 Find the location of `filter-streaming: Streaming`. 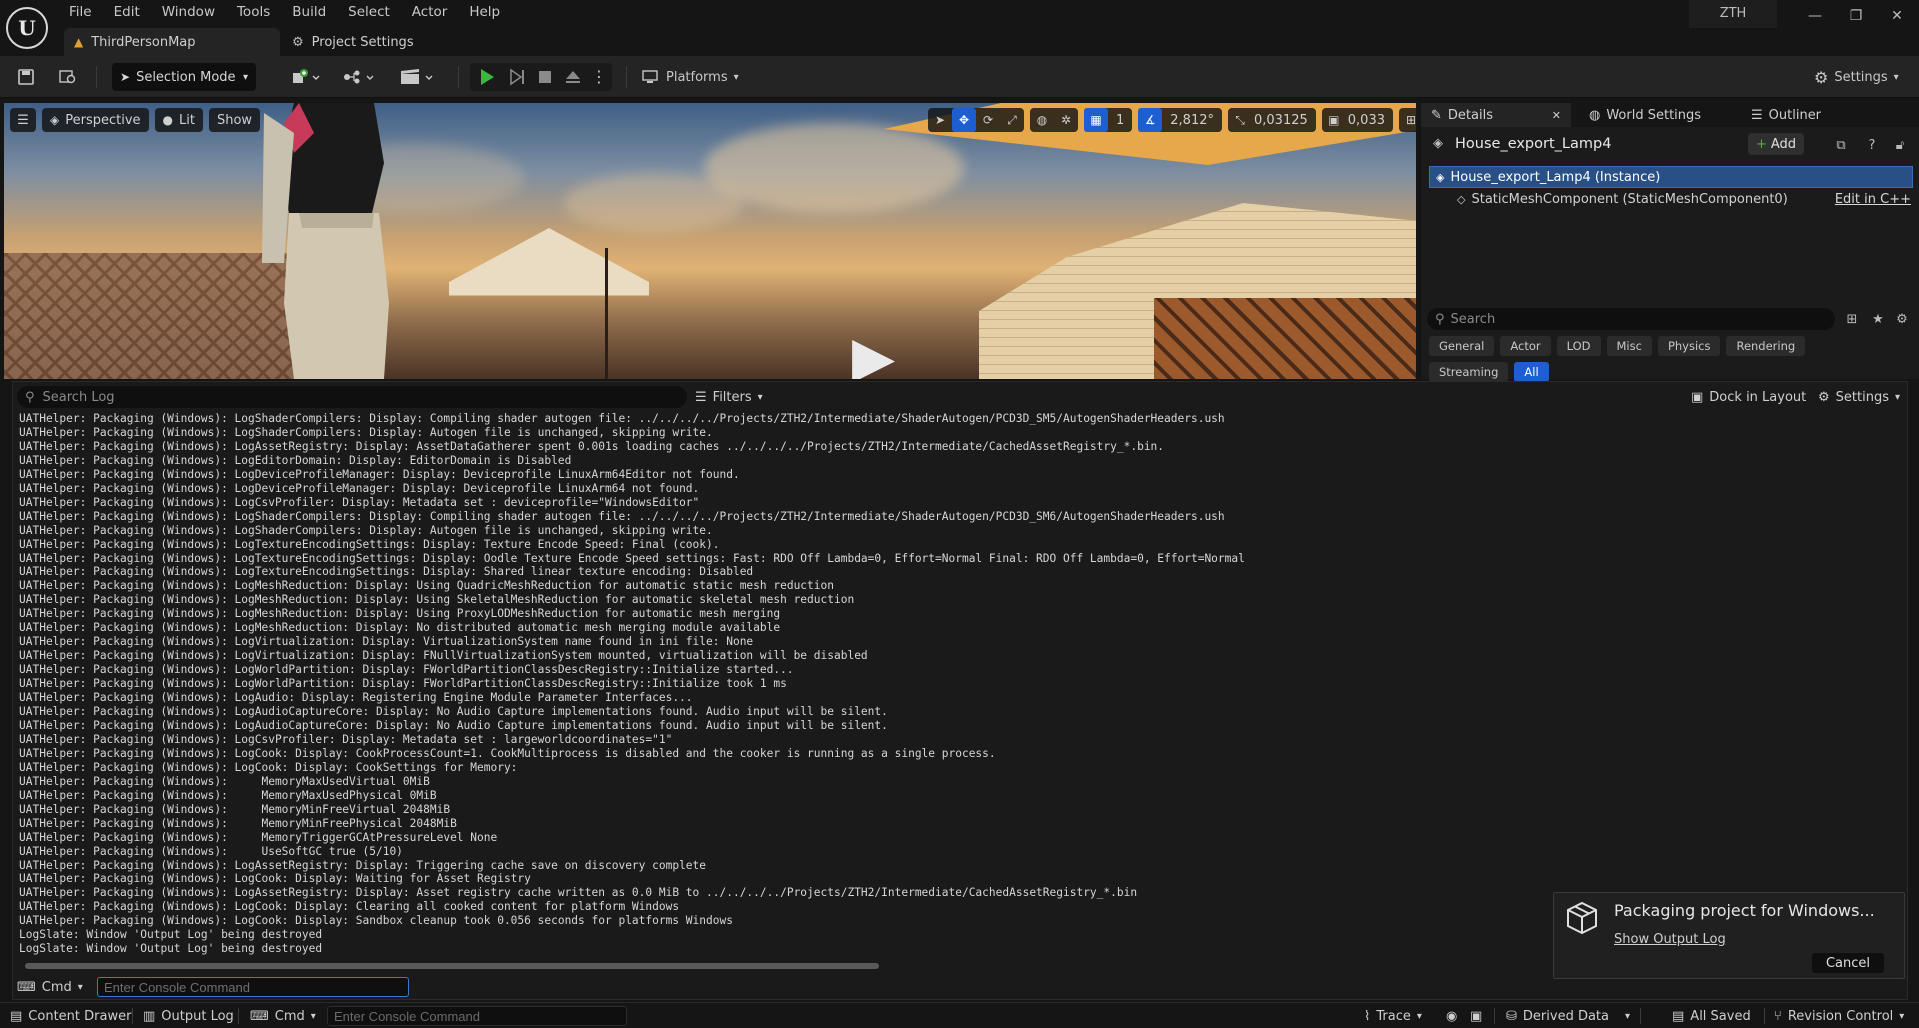

filter-streaming: Streaming is located at coordinates (1469, 372).